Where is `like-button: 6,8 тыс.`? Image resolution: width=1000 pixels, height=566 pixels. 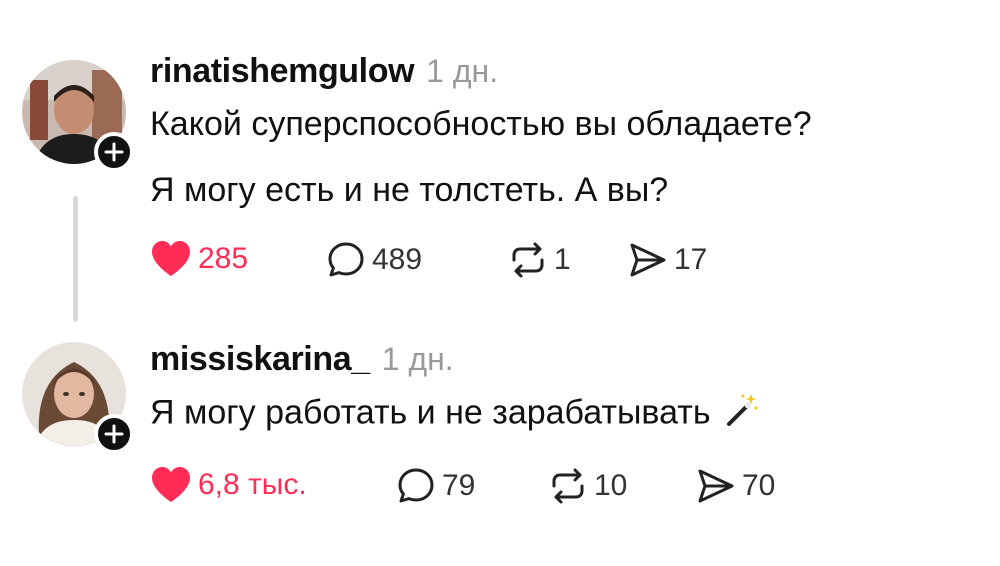
like-button: 6,8 тыс. is located at coordinates (228, 485).